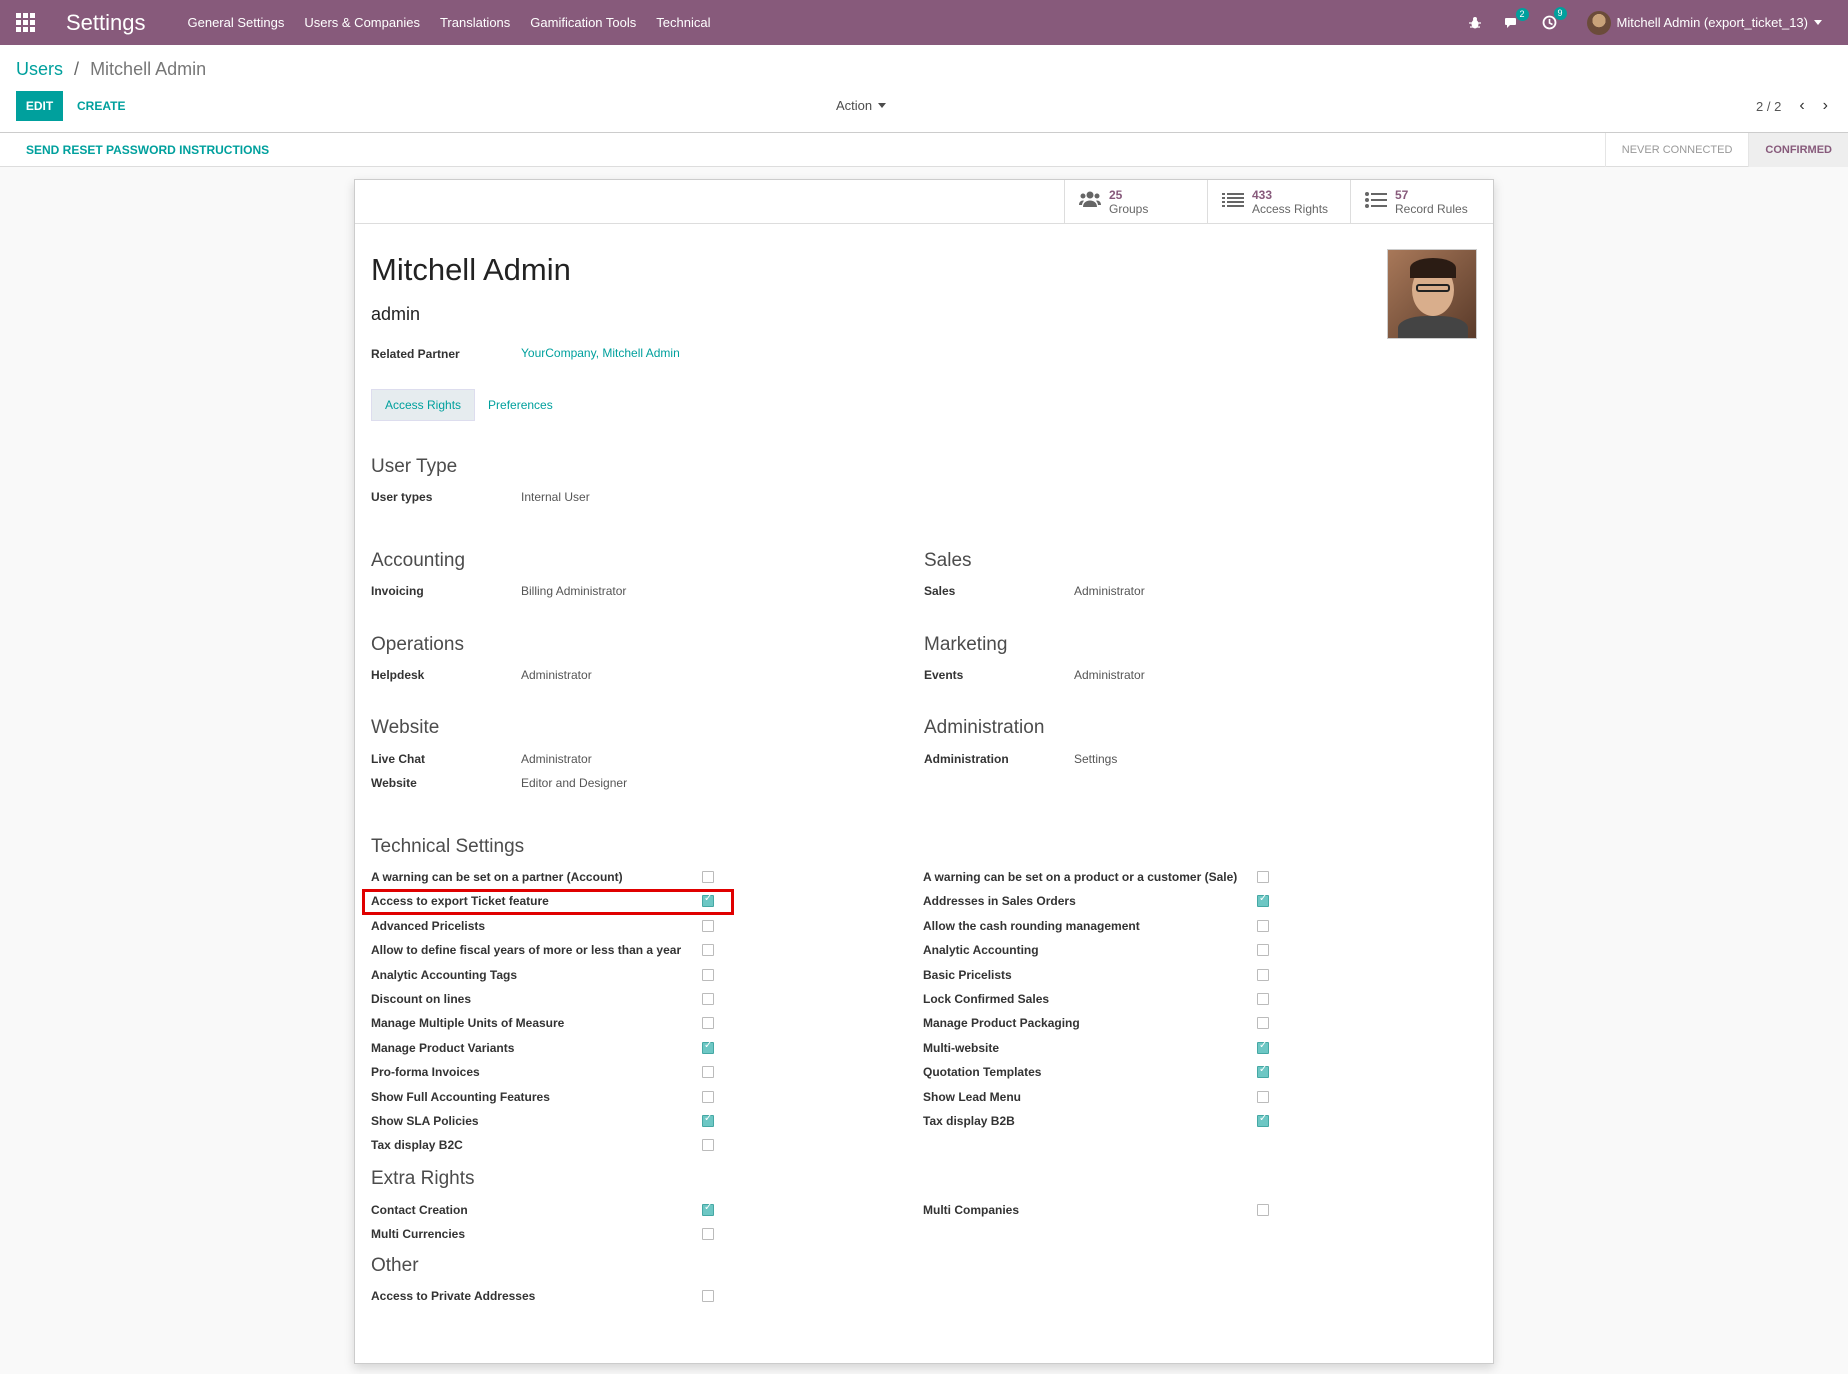 The image size is (1848, 1374). What do you see at coordinates (362, 22) in the screenshot?
I see `menu-users-companies: Users & Companies` at bounding box center [362, 22].